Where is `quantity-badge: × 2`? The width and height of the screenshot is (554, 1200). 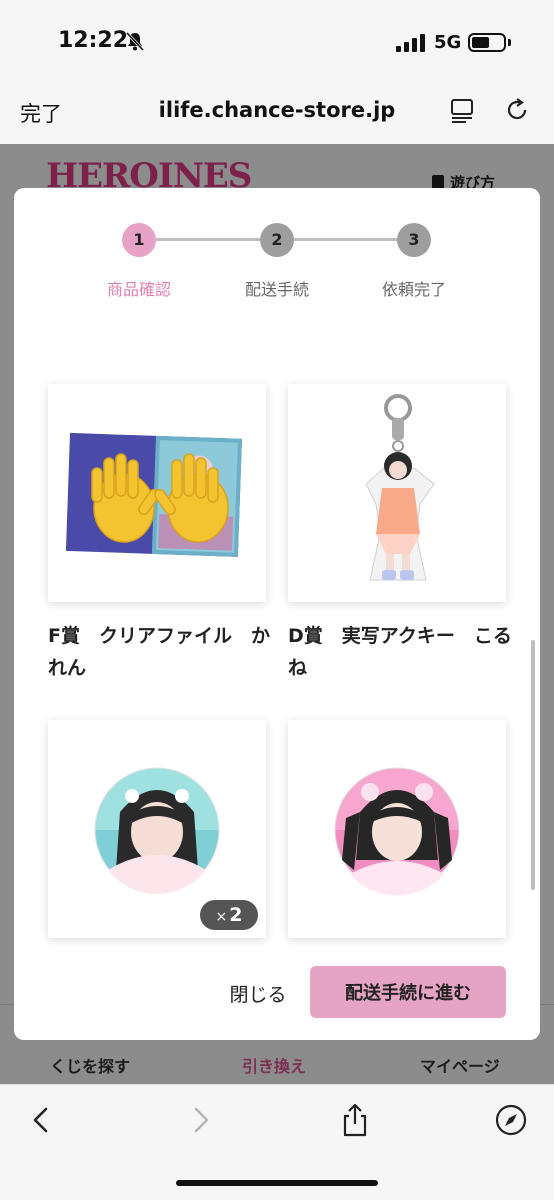 quantity-badge: × 2 is located at coordinates (229, 915).